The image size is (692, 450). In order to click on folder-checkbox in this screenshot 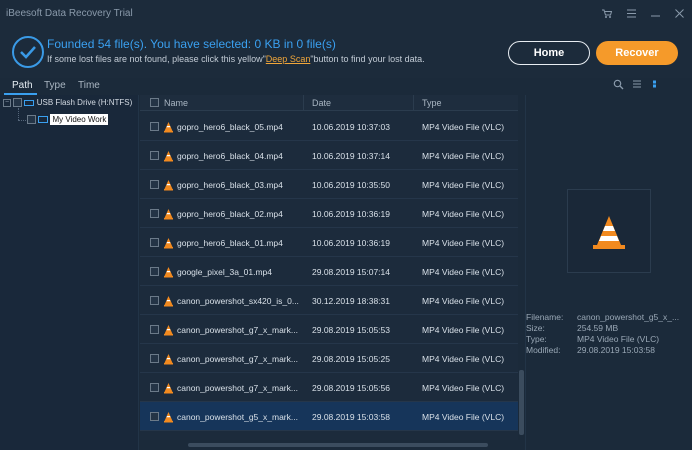, I will do `click(31, 120)`.